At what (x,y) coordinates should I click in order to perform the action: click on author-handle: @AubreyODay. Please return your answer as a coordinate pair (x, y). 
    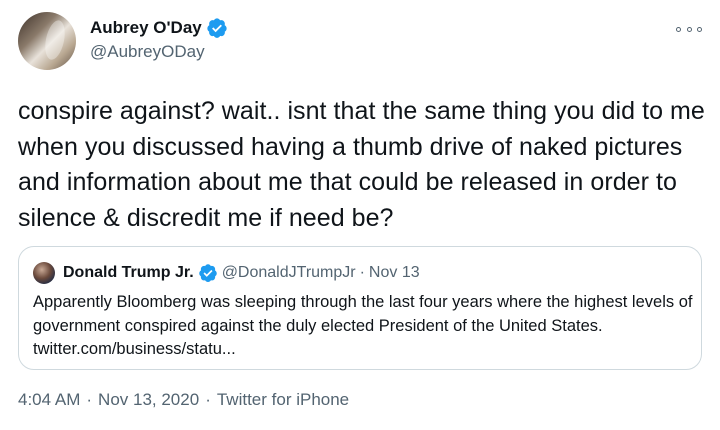
    Looking at the image, I should click on (159, 52).